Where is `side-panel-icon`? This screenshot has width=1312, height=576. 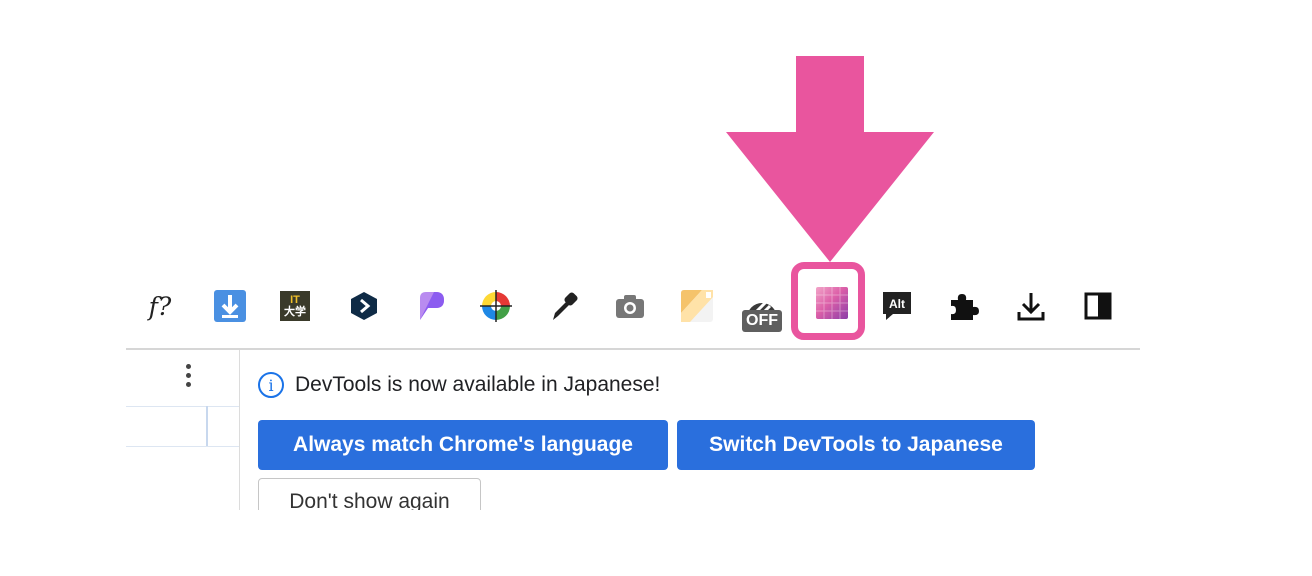 side-panel-icon is located at coordinates (1098, 306).